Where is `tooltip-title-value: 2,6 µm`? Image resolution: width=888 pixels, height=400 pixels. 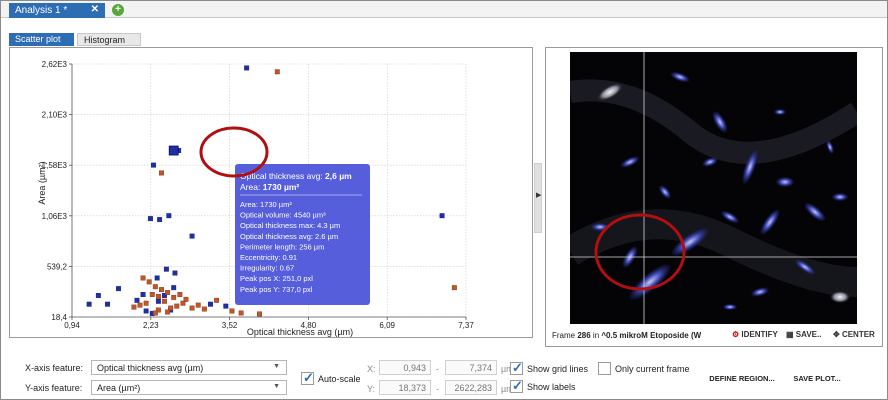 tooltip-title-value: 2,6 µm is located at coordinates (338, 176).